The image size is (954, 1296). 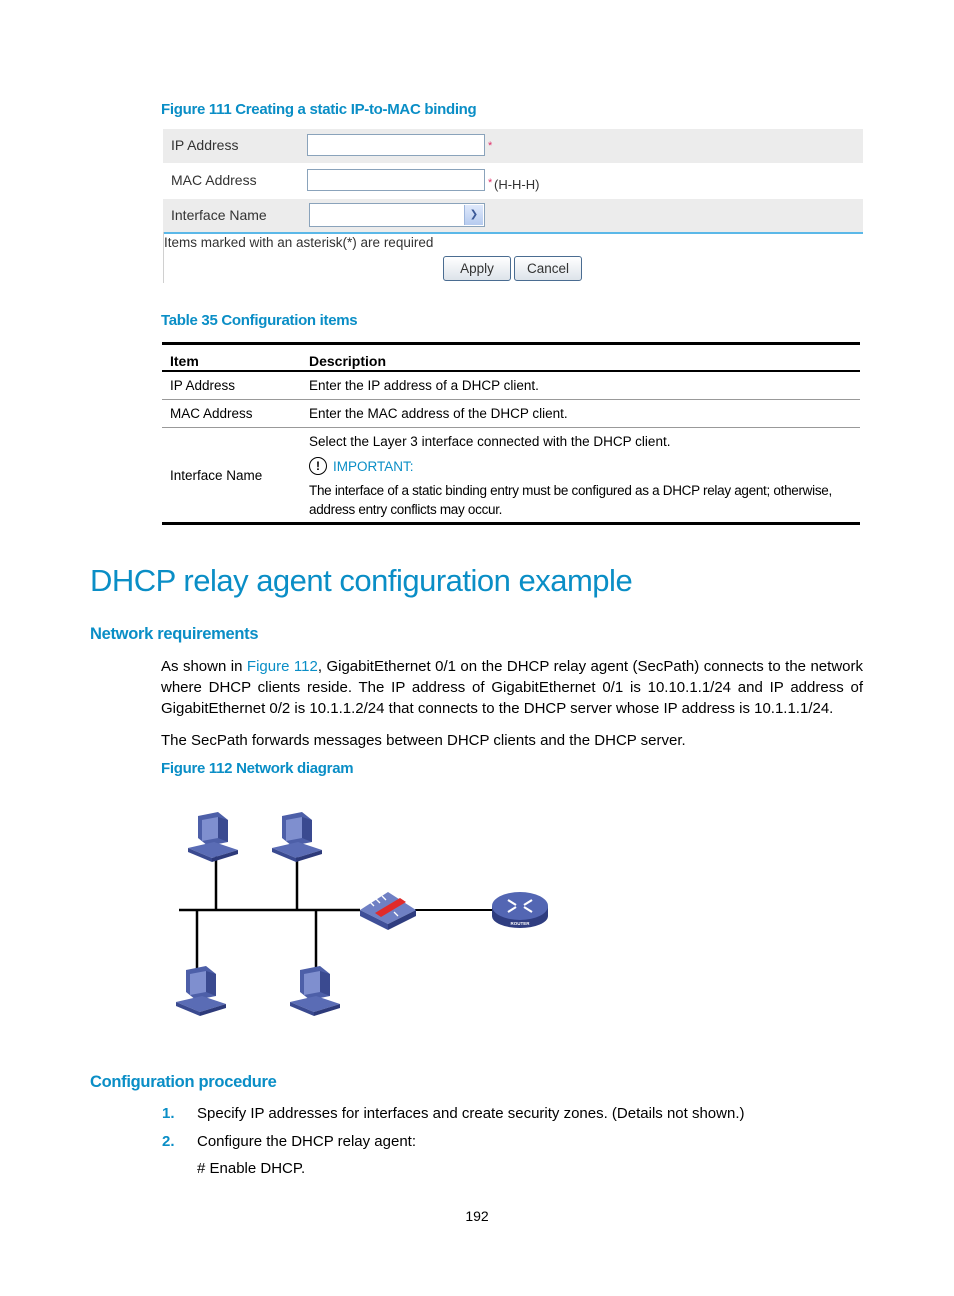 What do you see at coordinates (424, 385) in the screenshot?
I see `cell-description: Enter the IP address of a DHCP client.` at bounding box center [424, 385].